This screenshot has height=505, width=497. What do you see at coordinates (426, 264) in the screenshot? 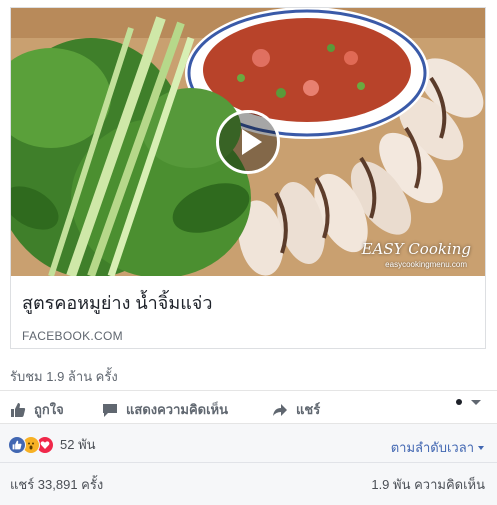
I see `watermark-url: easycookingmenu.com` at bounding box center [426, 264].